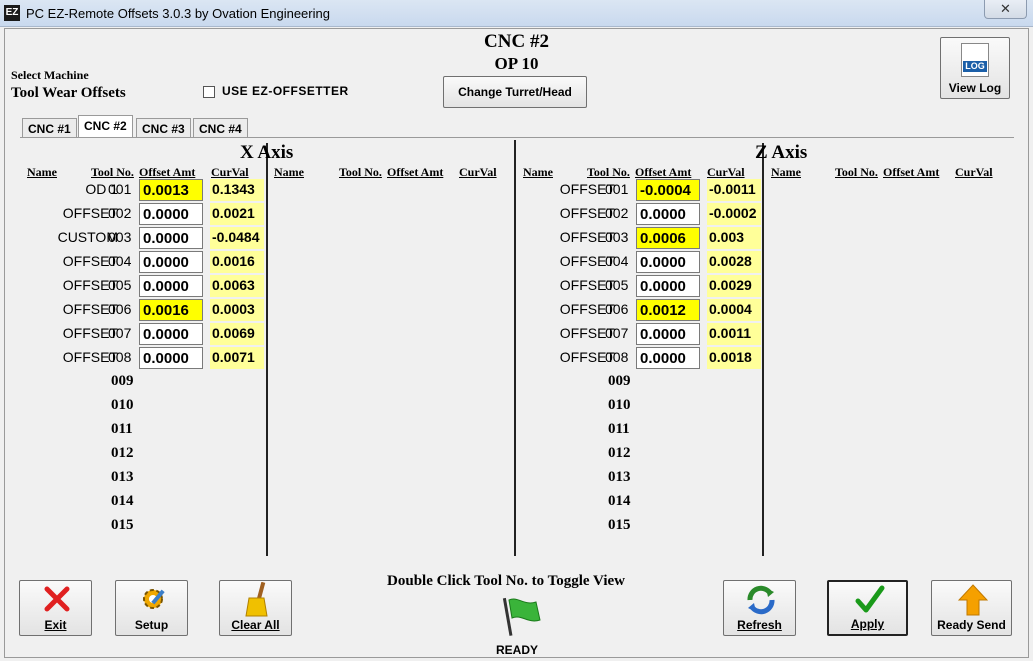  Describe the element at coordinates (55, 625) in the screenshot. I see `exit-label: Exit` at that location.